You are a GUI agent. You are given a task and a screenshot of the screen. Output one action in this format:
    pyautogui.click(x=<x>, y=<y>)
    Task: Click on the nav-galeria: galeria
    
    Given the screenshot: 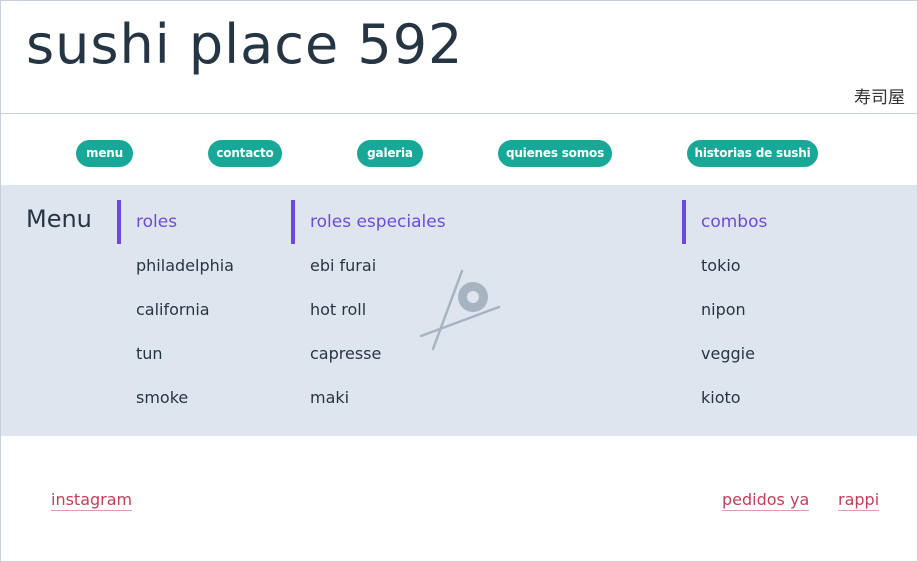 What is the action you would take?
    pyautogui.click(x=390, y=153)
    